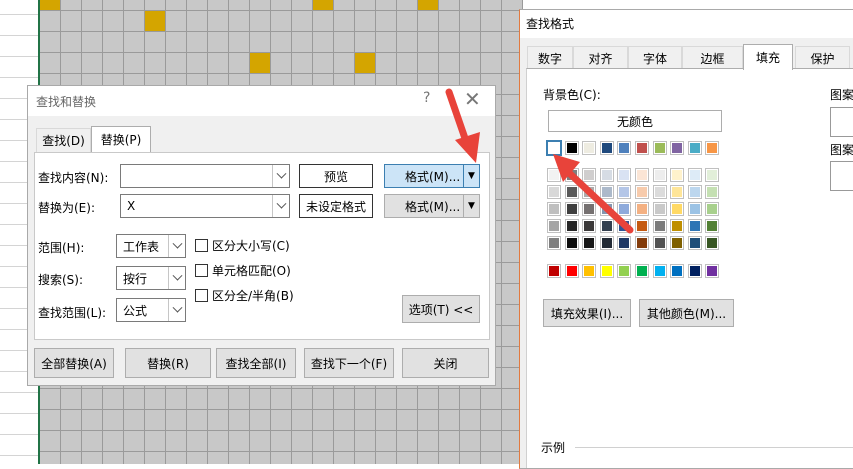 This screenshot has height=469, width=853. What do you see at coordinates (841, 176) in the screenshot?
I see `pattern-style-select` at bounding box center [841, 176].